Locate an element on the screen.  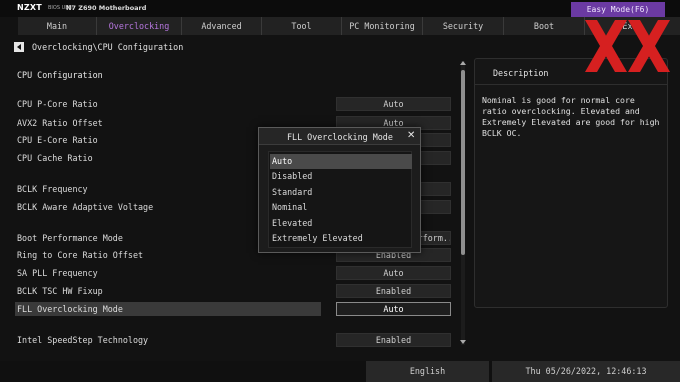
tab-boot: Boot is located at coordinates (544, 26).